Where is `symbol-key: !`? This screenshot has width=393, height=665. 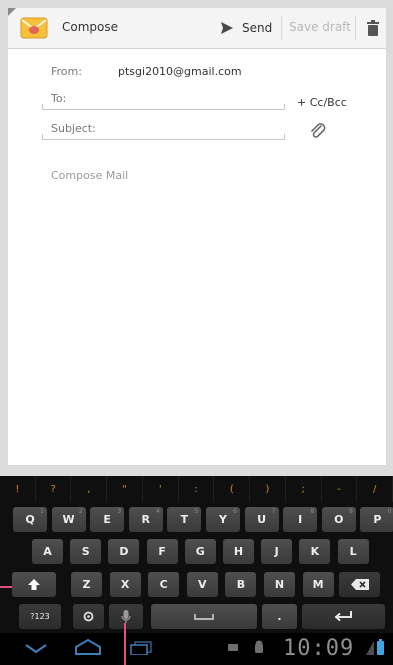
symbol-key: ! is located at coordinates (18, 489).